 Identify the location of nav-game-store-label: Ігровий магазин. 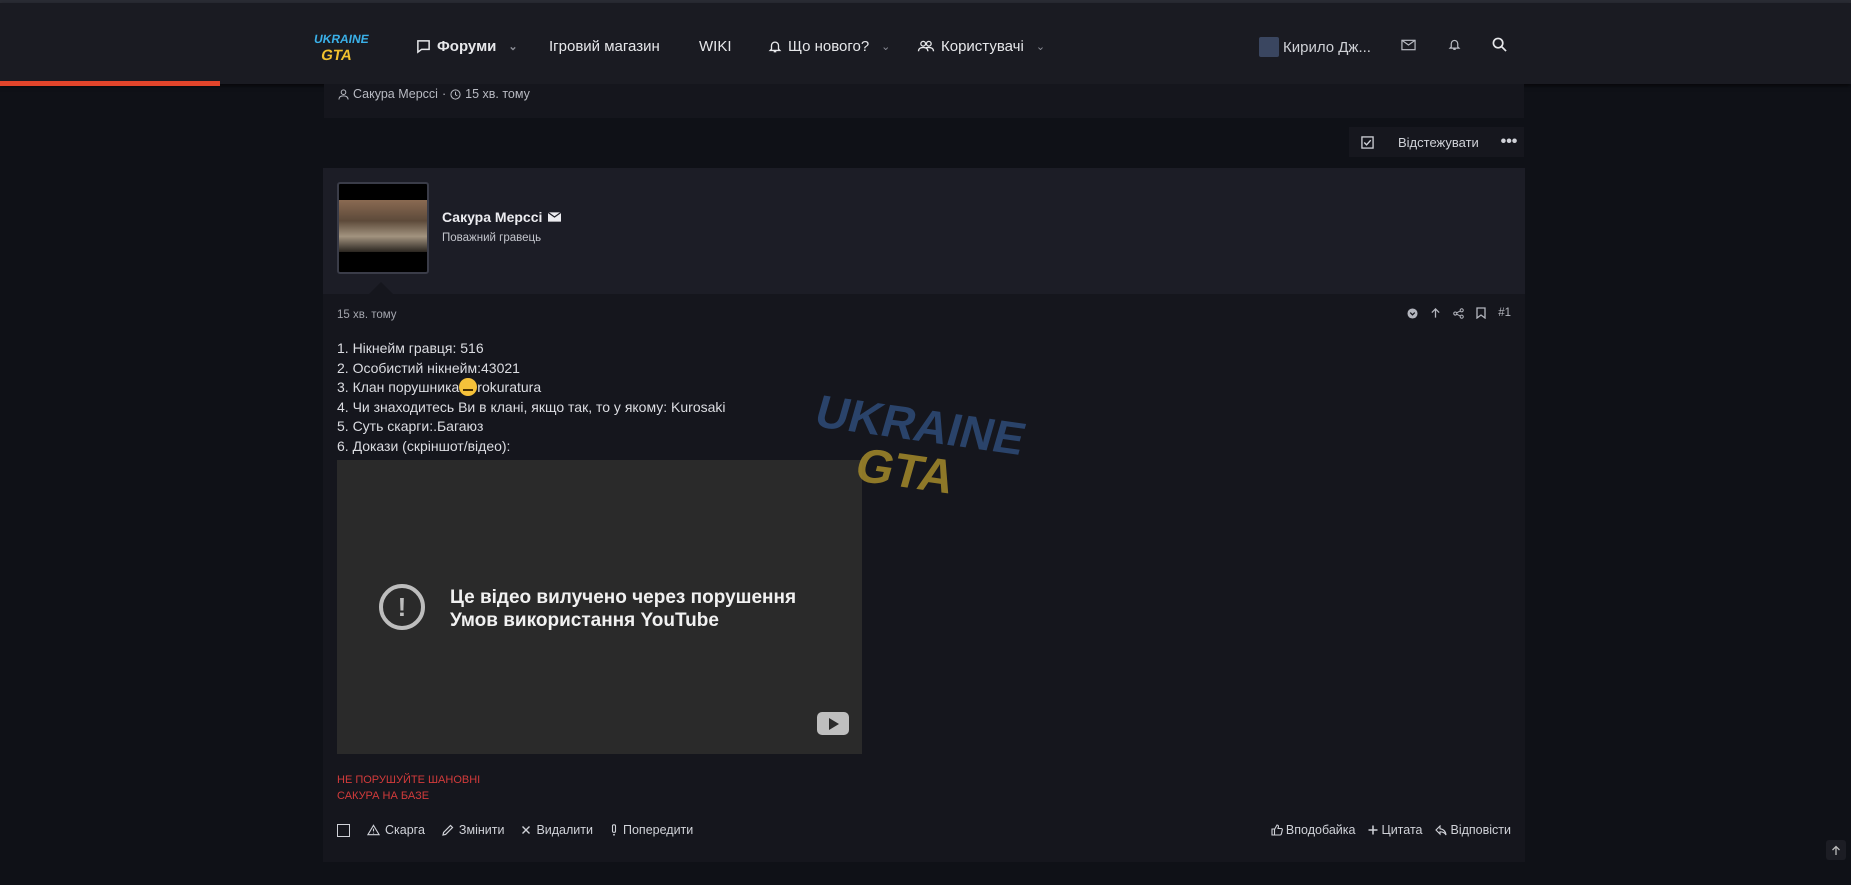
(604, 46).